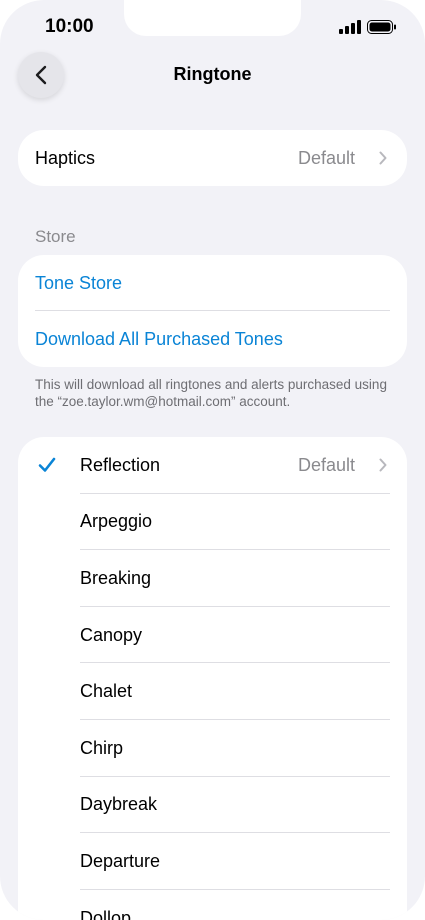 This screenshot has height=920, width=425. I want to click on store-card: Tone Store Download All Purchased Tones, so click(212, 311).